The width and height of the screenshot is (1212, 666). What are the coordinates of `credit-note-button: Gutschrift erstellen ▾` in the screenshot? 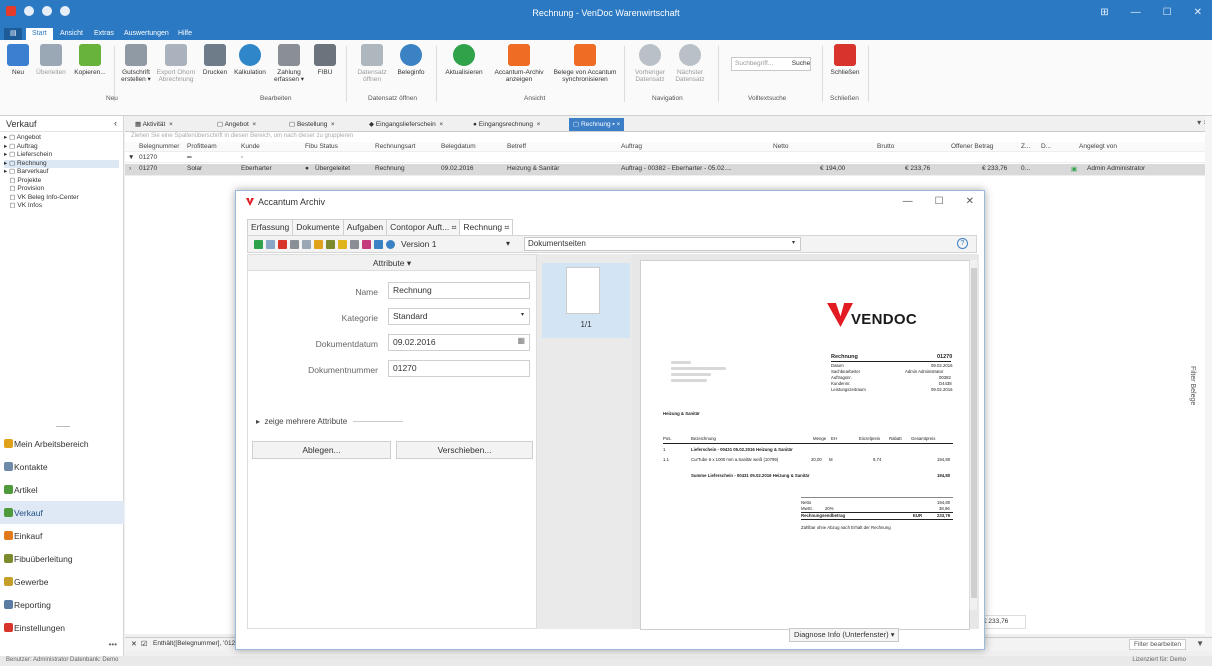 It's located at (136, 63).